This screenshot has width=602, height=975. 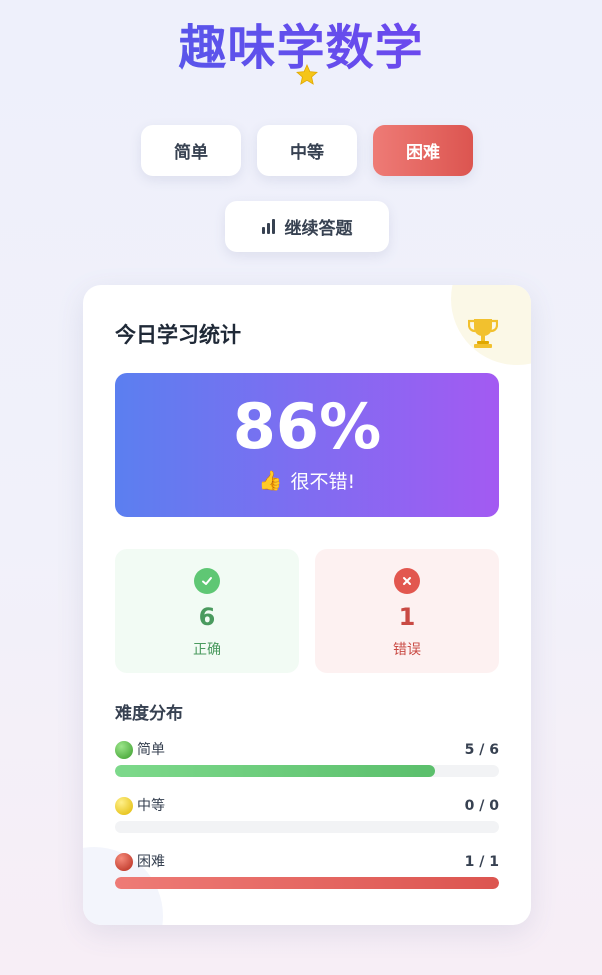 I want to click on red-circle-icon, so click(x=124, y=862).